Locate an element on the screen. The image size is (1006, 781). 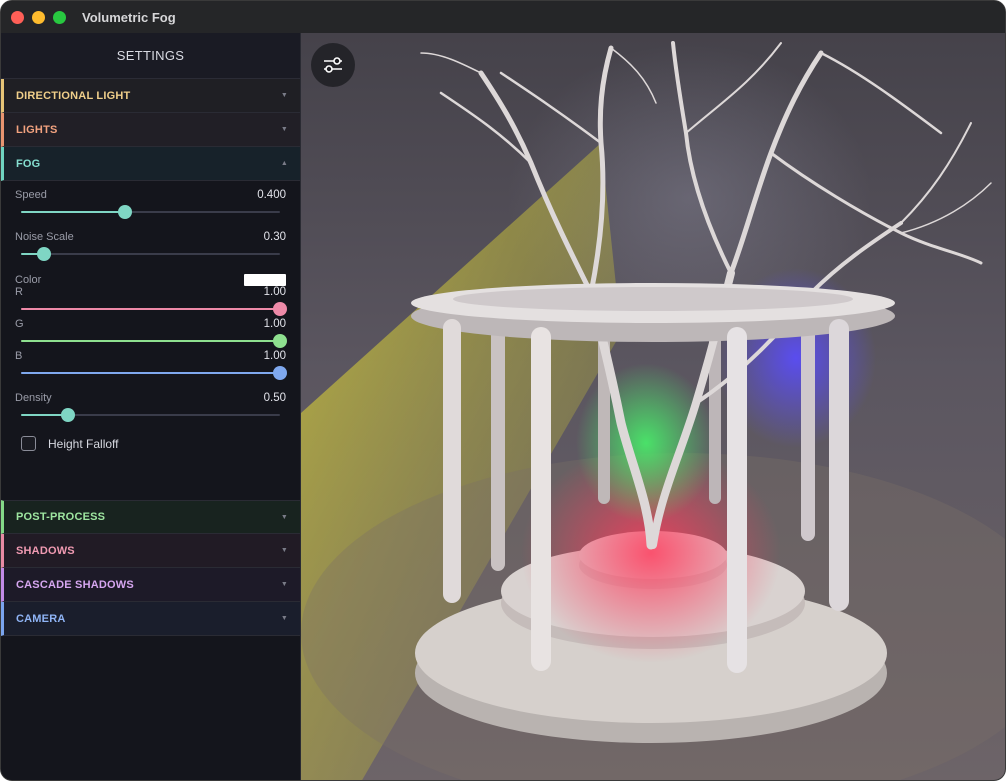
r-label: R is located at coordinates (19, 292).